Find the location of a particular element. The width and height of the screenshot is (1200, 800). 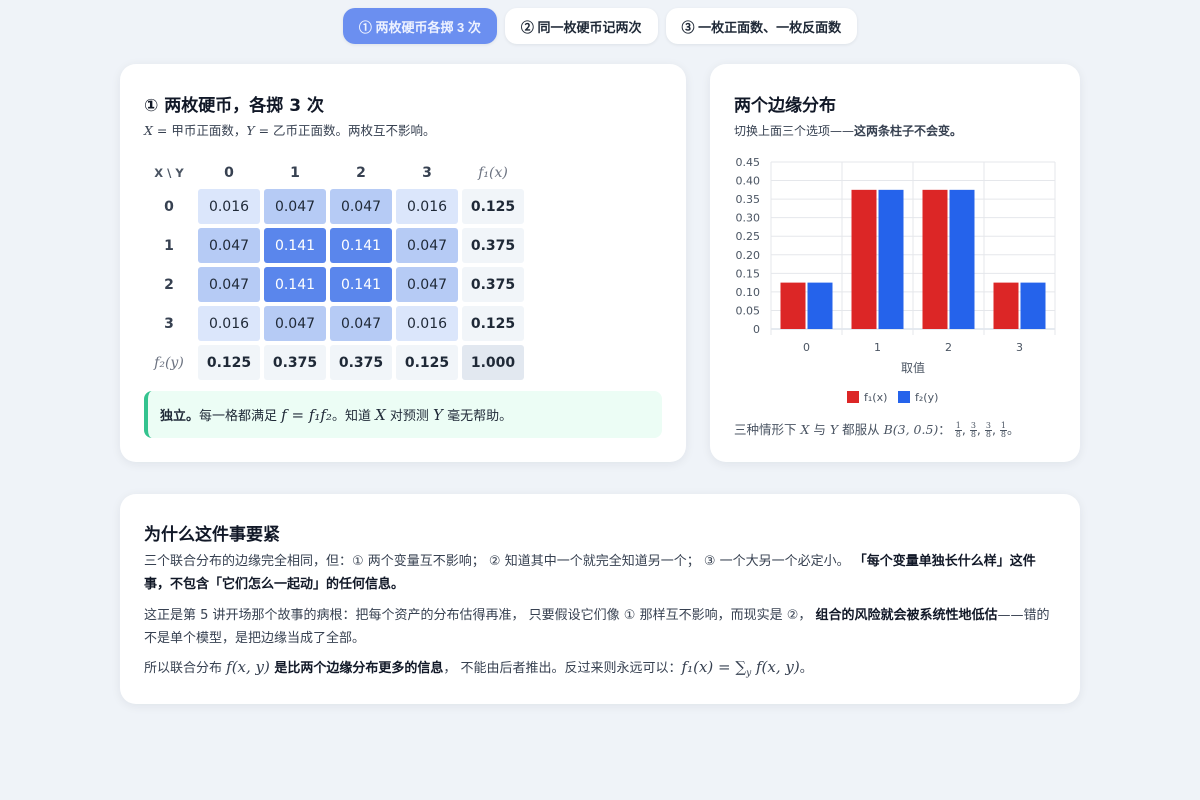

y-tick-label: 0.05 is located at coordinates (748, 310).